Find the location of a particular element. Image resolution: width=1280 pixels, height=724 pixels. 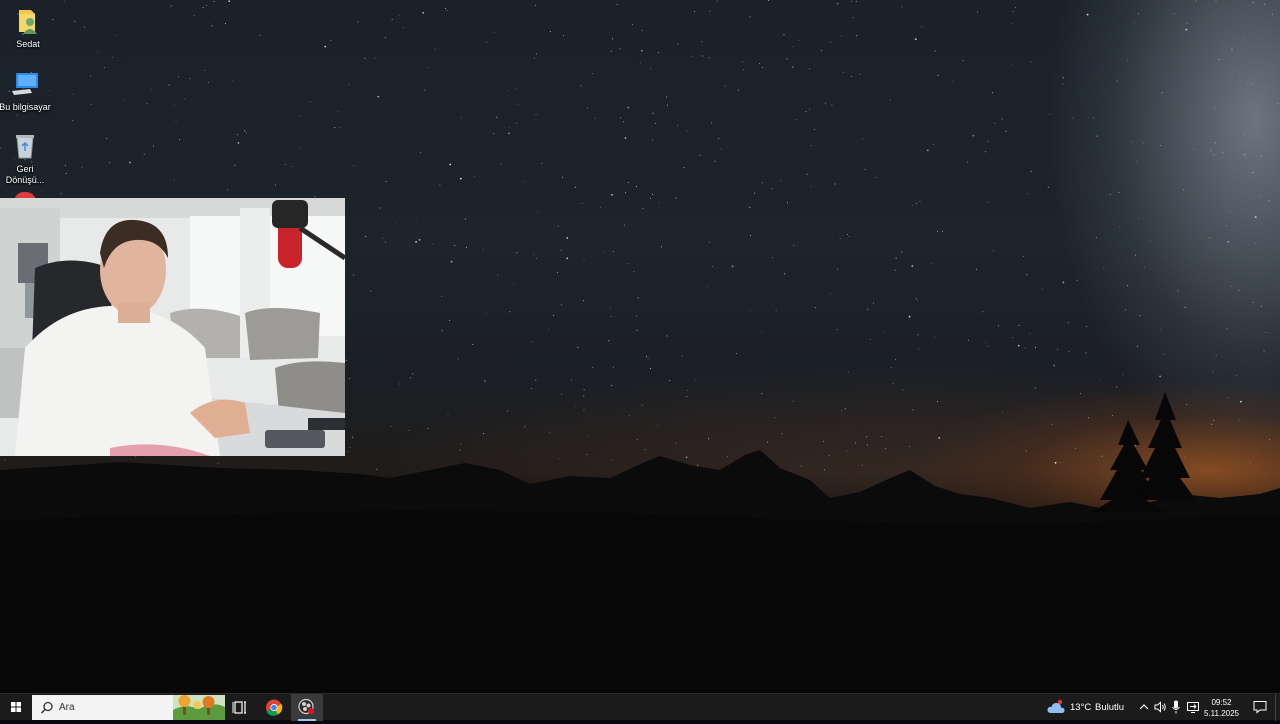

microphone-icon is located at coordinates (1176, 707).